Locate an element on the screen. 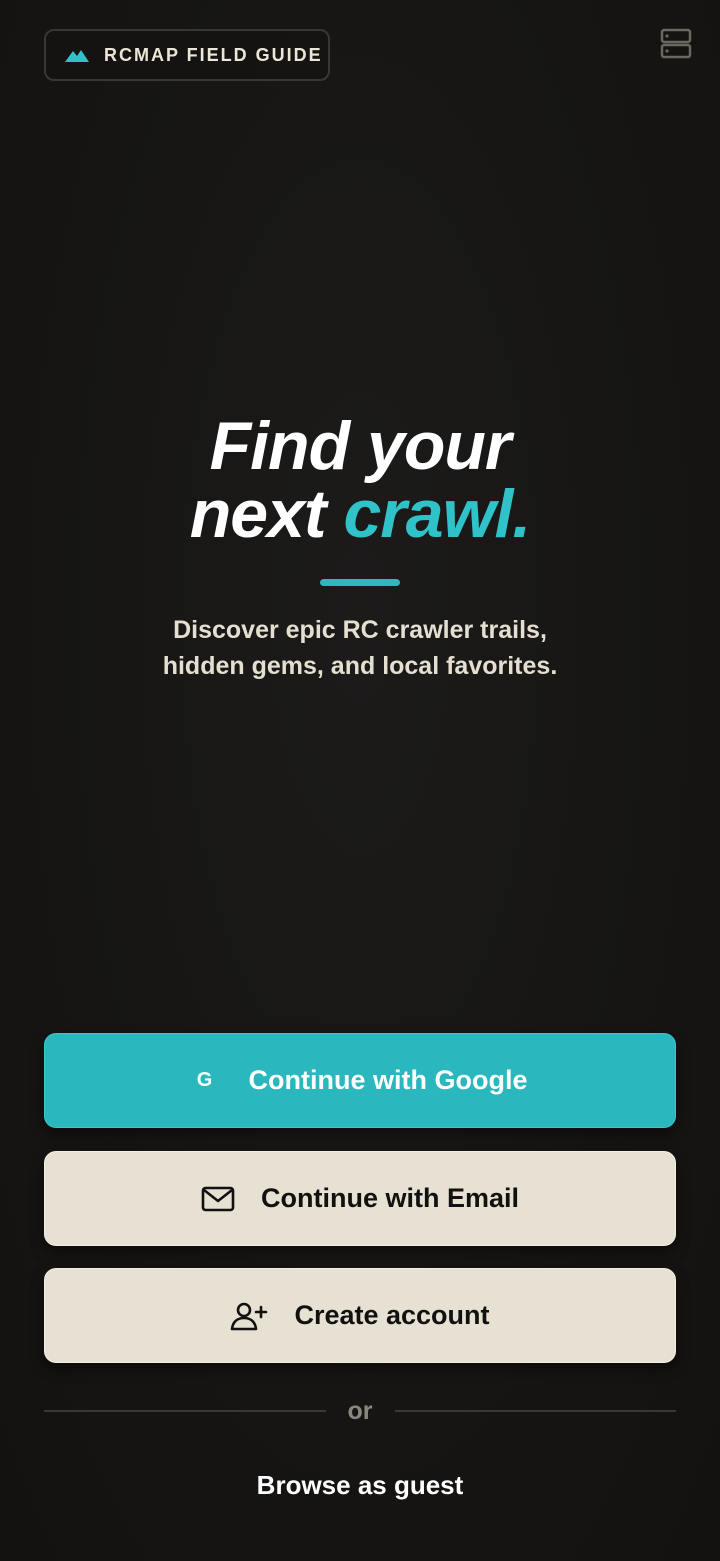  user-plus-icon is located at coordinates (249, 1316).